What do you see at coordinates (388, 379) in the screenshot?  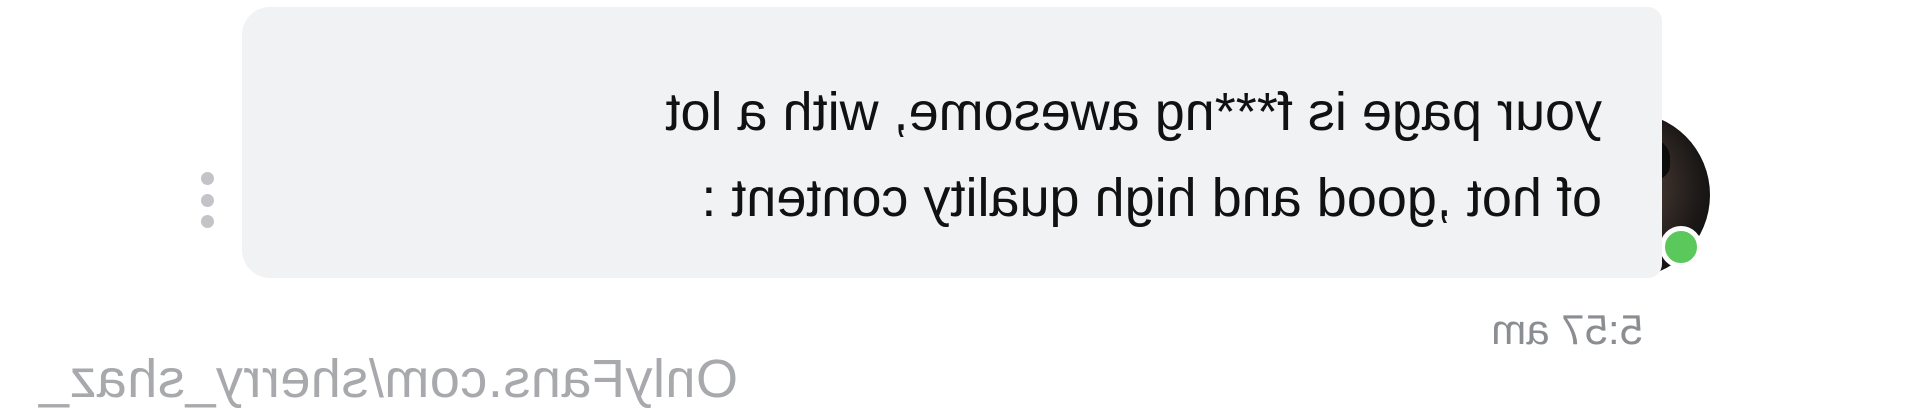 I see `watermark-text: OnlyFans.com/sherry_shaz_` at bounding box center [388, 379].